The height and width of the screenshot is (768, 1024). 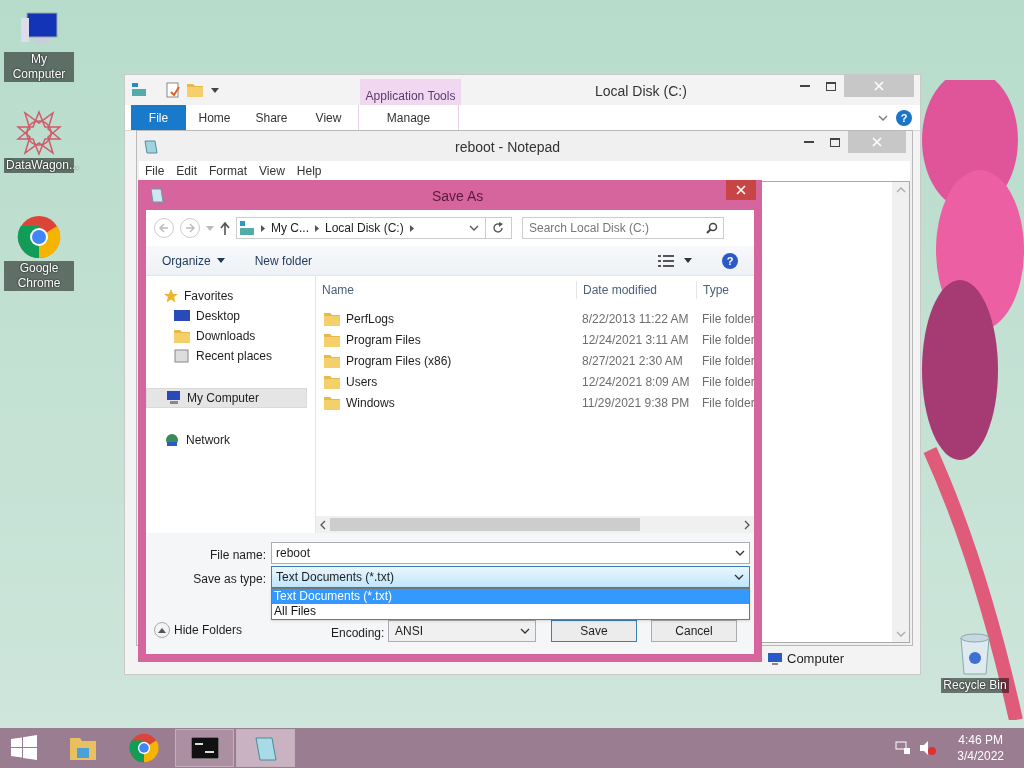 What do you see at coordinates (928, 748) in the screenshot?
I see `volume-muted-icon` at bounding box center [928, 748].